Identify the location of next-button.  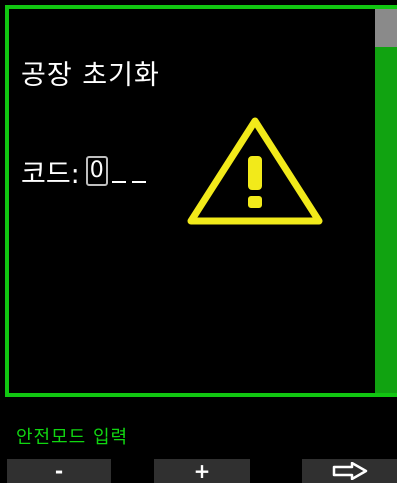
(349, 471).